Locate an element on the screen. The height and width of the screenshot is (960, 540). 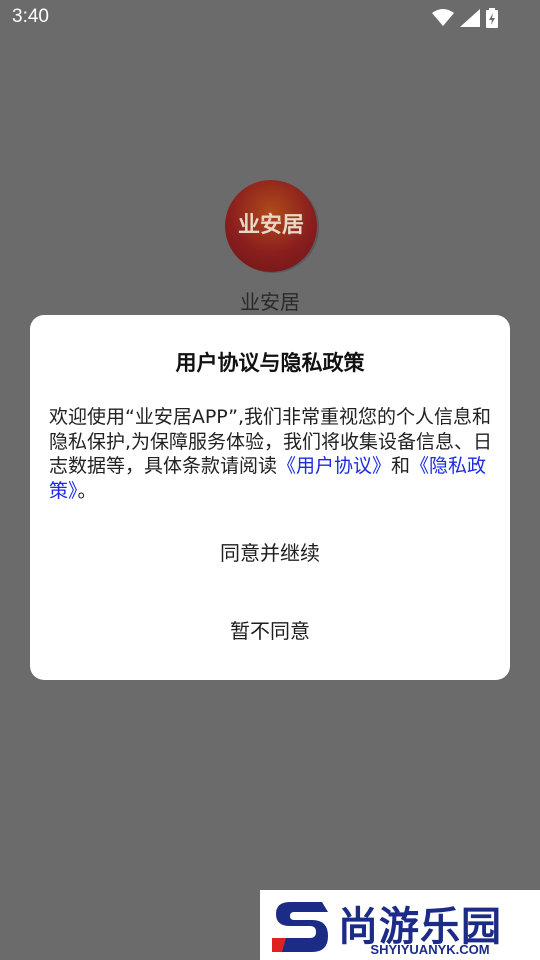
app-name: 业安居 is located at coordinates (270, 302).